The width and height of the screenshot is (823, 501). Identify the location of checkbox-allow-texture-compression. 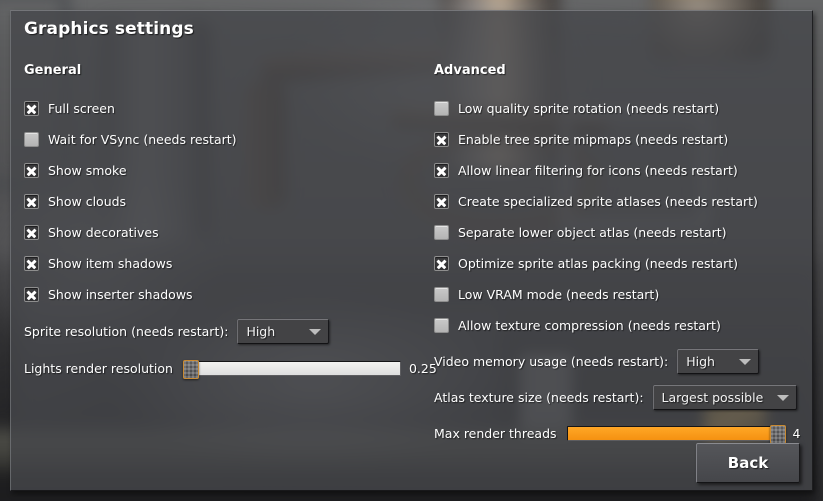
(441, 325).